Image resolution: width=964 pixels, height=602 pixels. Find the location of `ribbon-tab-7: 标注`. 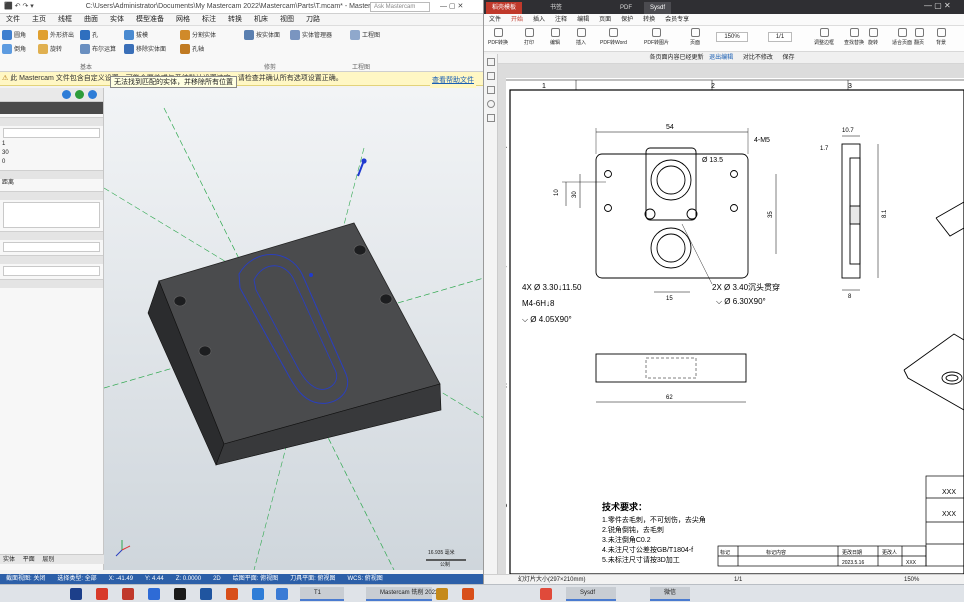

ribbon-tab-7: 标注 is located at coordinates (209, 20).